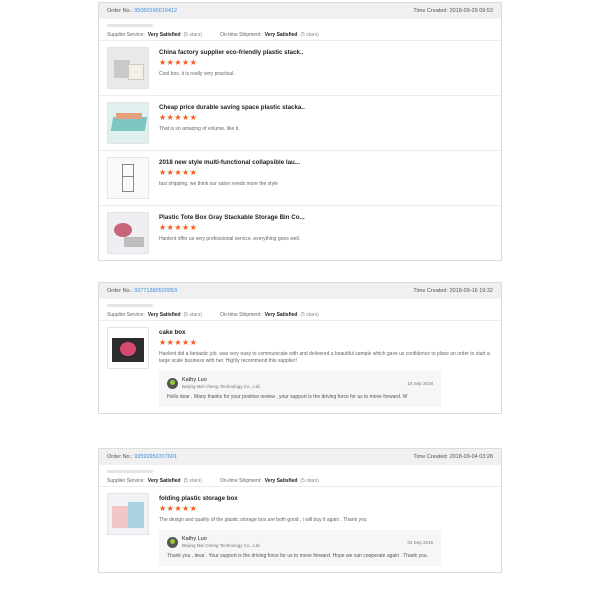 This screenshot has height=600, width=600. I want to click on product-title-link: folding plastic storage box, so click(326, 498).